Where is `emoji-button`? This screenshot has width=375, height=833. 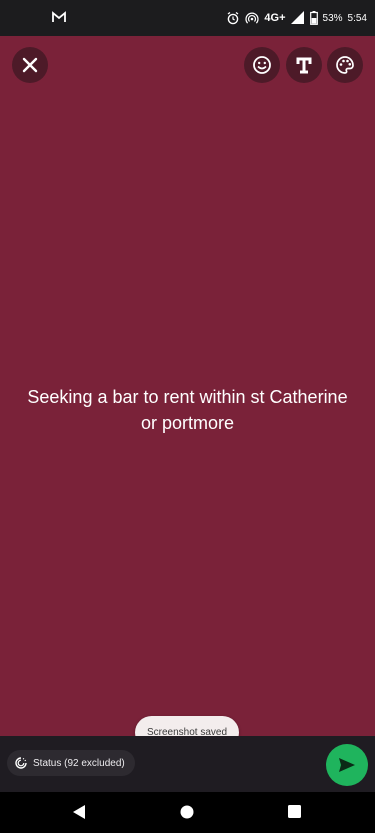
emoji-button is located at coordinates (262, 65).